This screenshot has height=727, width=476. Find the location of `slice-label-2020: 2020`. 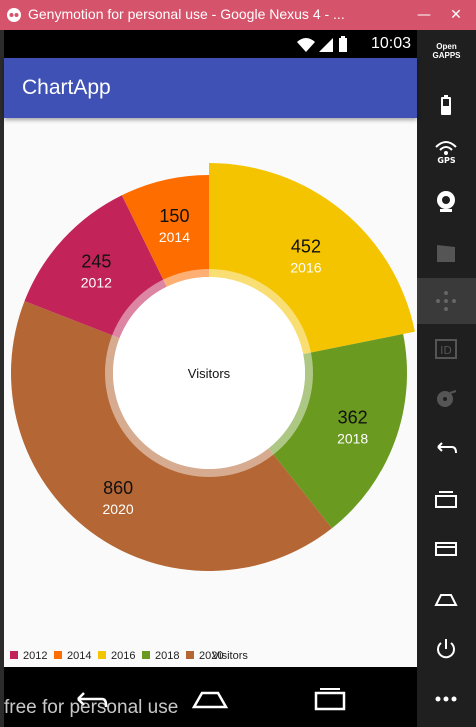

slice-label-2020: 2020 is located at coordinates (118, 509).